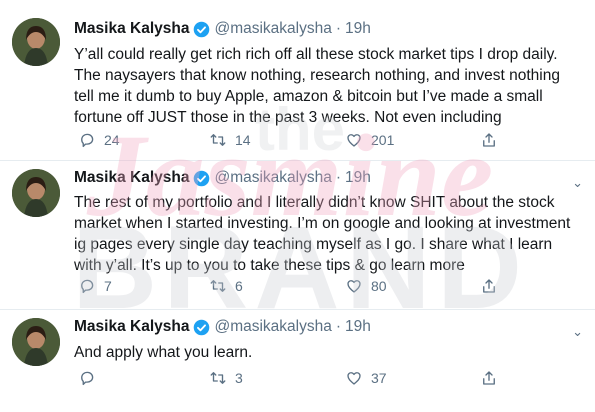  What do you see at coordinates (243, 140) in the screenshot?
I see `retweet-count: 14` at bounding box center [243, 140].